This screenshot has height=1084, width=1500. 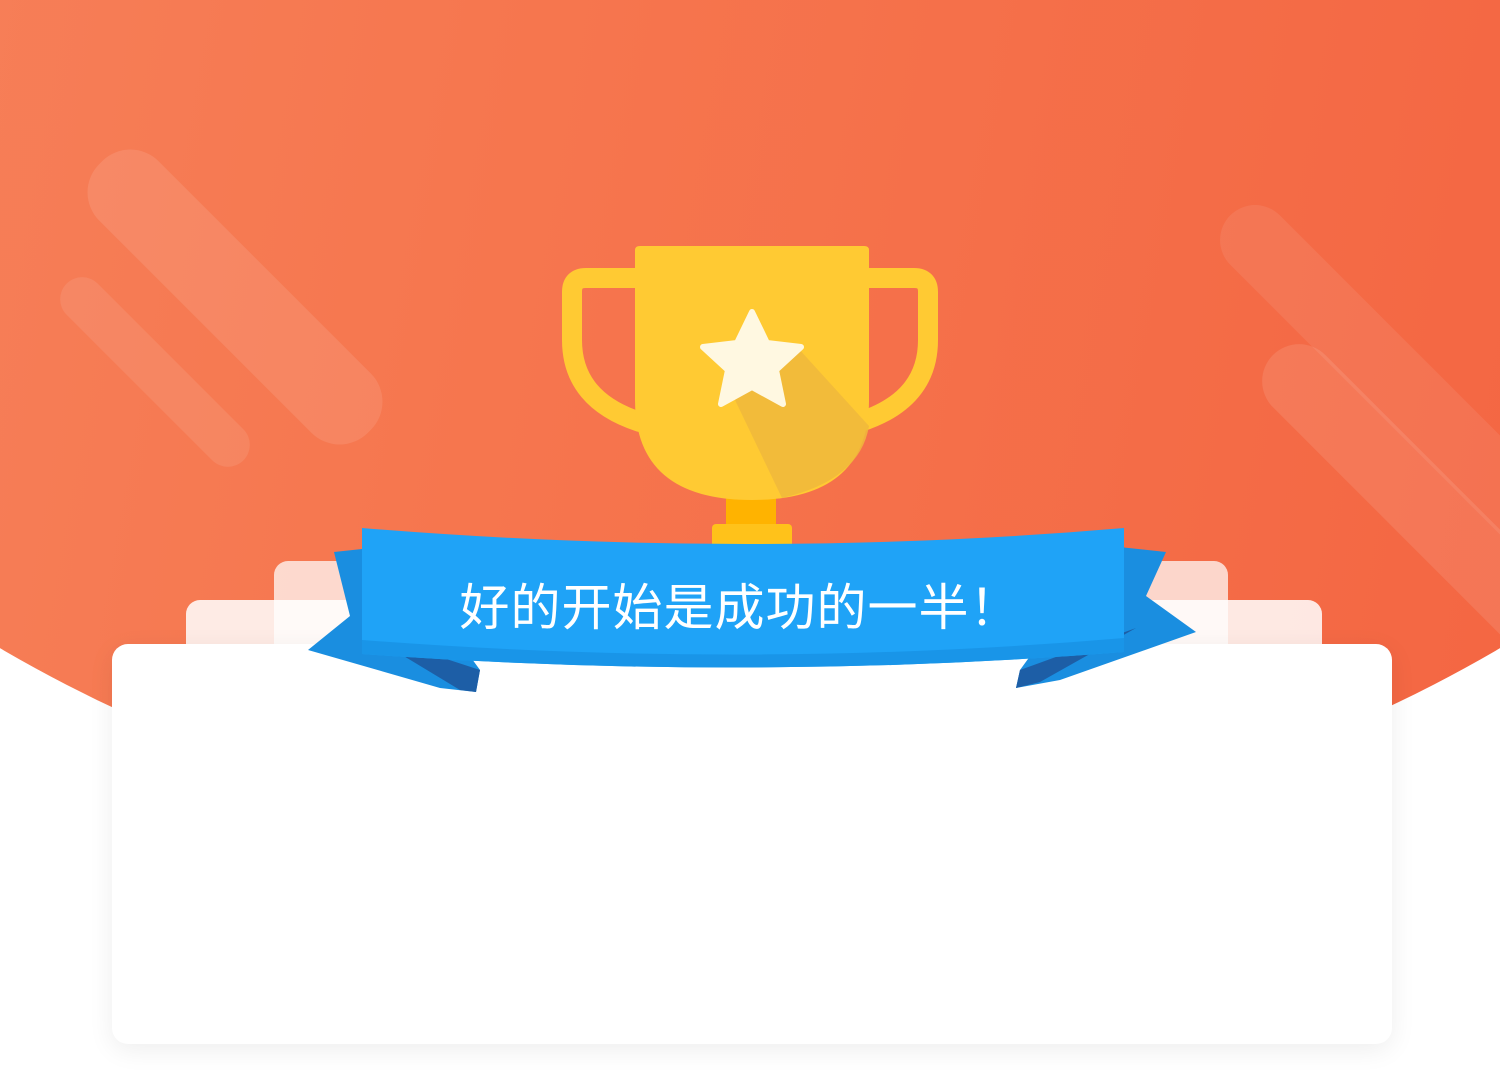 What do you see at coordinates (740, 608) in the screenshot?
I see `banner-message: 好的开始是成功的一半！` at bounding box center [740, 608].